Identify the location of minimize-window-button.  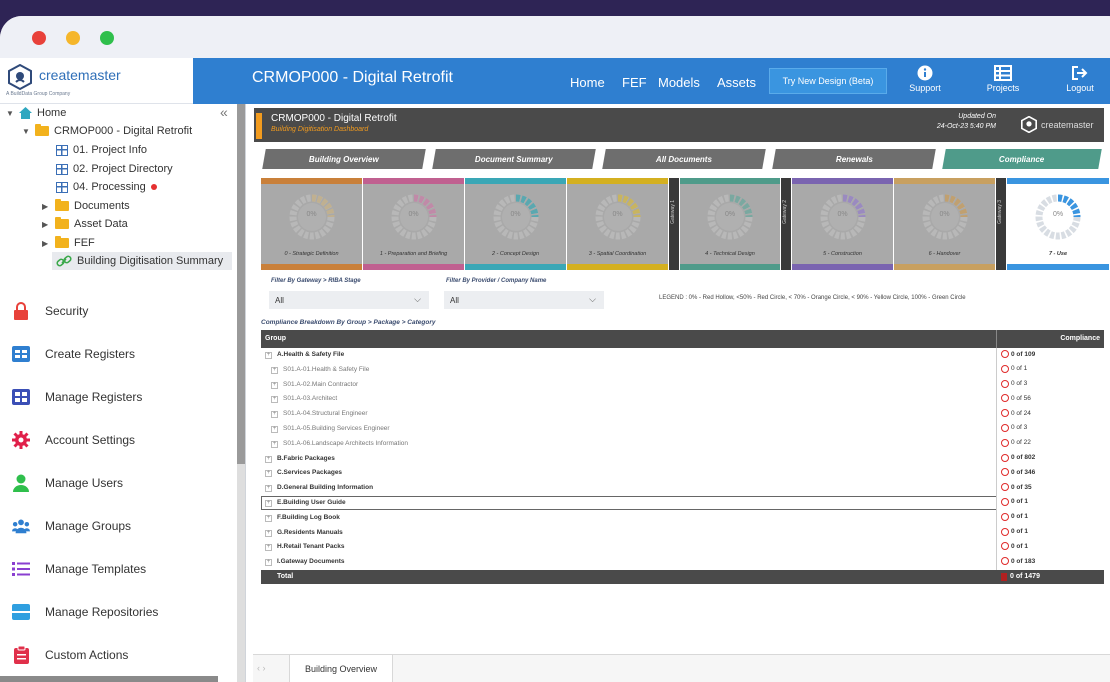
(73, 38).